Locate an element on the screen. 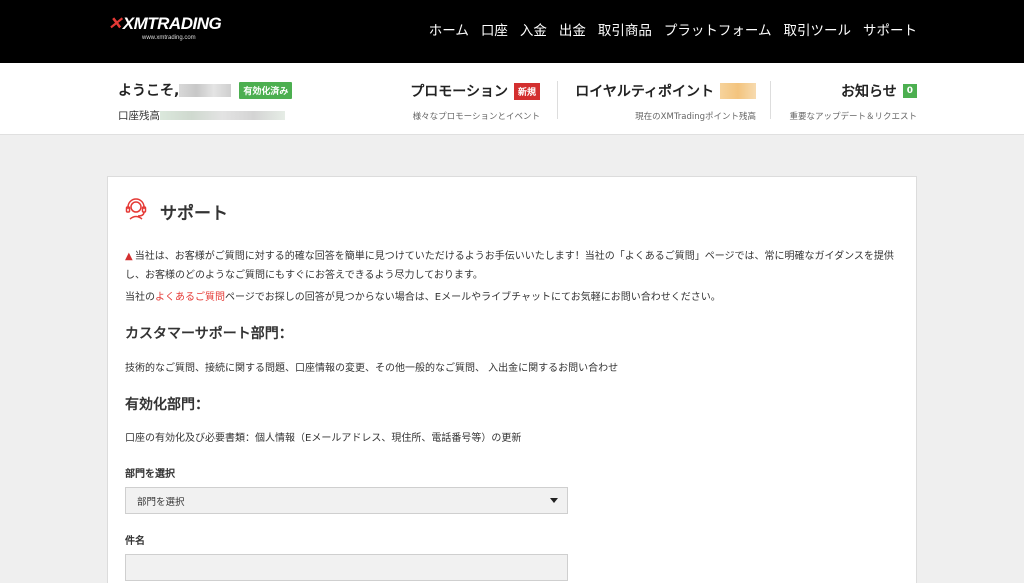 The image size is (1024, 583). welcome-block: ようこそ, 有効化済み 口座残高 is located at coordinates (205, 101).